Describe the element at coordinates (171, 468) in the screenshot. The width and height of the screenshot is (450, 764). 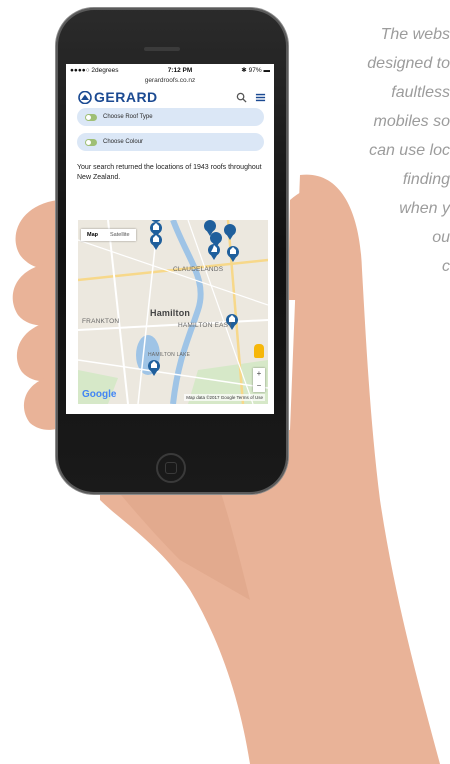
I see `home-button` at that location.